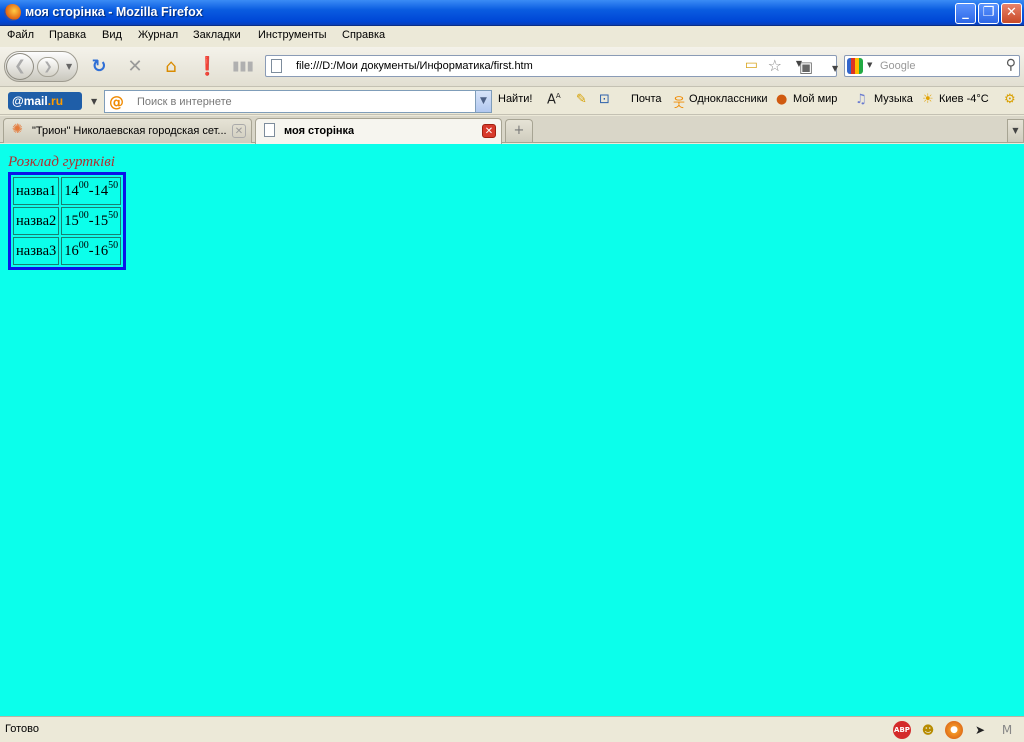 This screenshot has height=742, width=1024. Describe the element at coordinates (861, 99) in the screenshot. I see `music-icon: ♫` at that location.